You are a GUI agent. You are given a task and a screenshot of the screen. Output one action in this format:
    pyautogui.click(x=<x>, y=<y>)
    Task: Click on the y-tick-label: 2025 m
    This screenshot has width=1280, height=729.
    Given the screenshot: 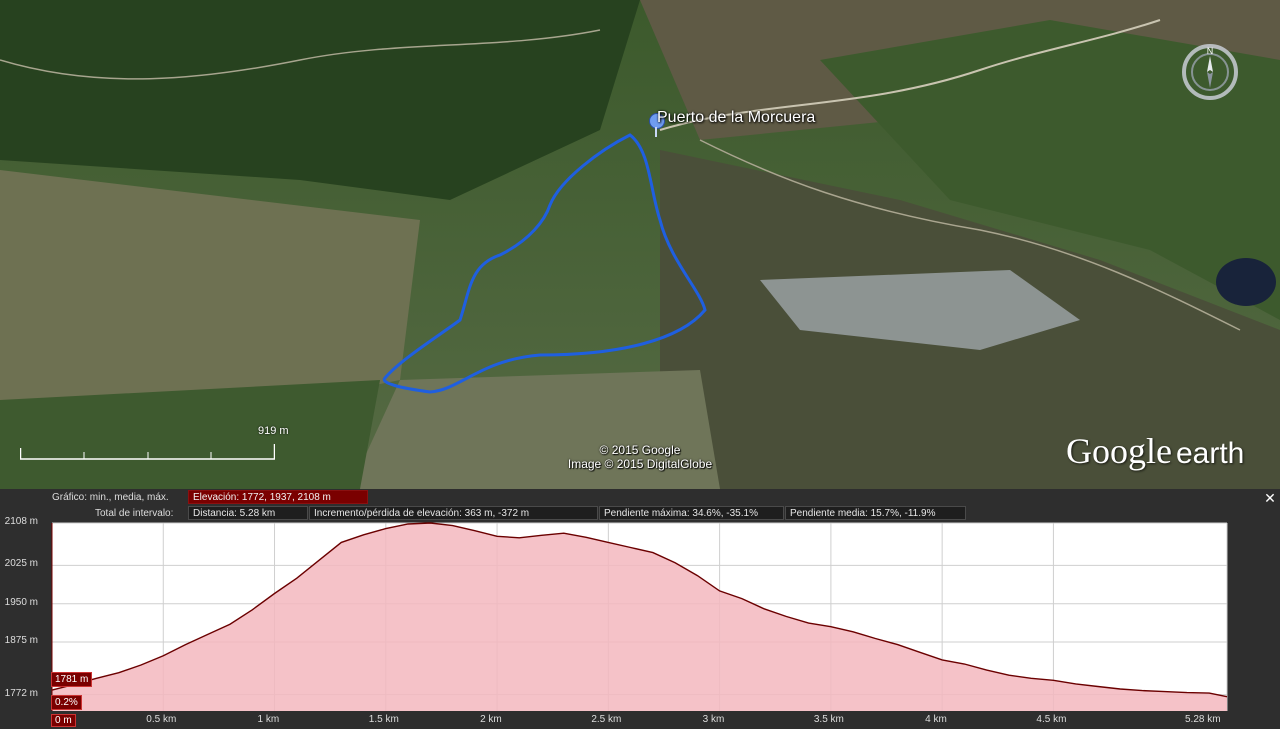 What is the action you would take?
    pyautogui.click(x=21, y=564)
    